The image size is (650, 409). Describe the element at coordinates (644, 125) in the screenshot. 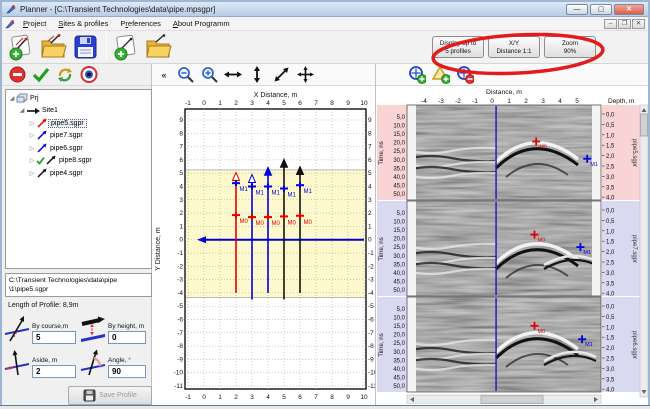

I see `vertical-scroll-thumb` at that location.